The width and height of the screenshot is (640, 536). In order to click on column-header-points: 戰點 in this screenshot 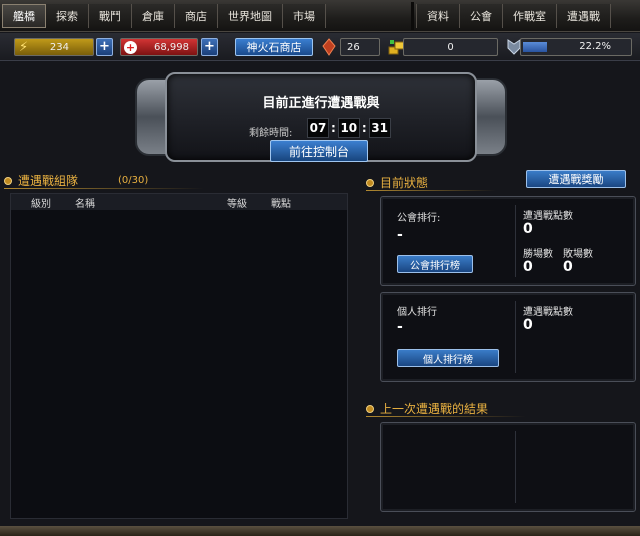, I will do `click(281, 204)`.